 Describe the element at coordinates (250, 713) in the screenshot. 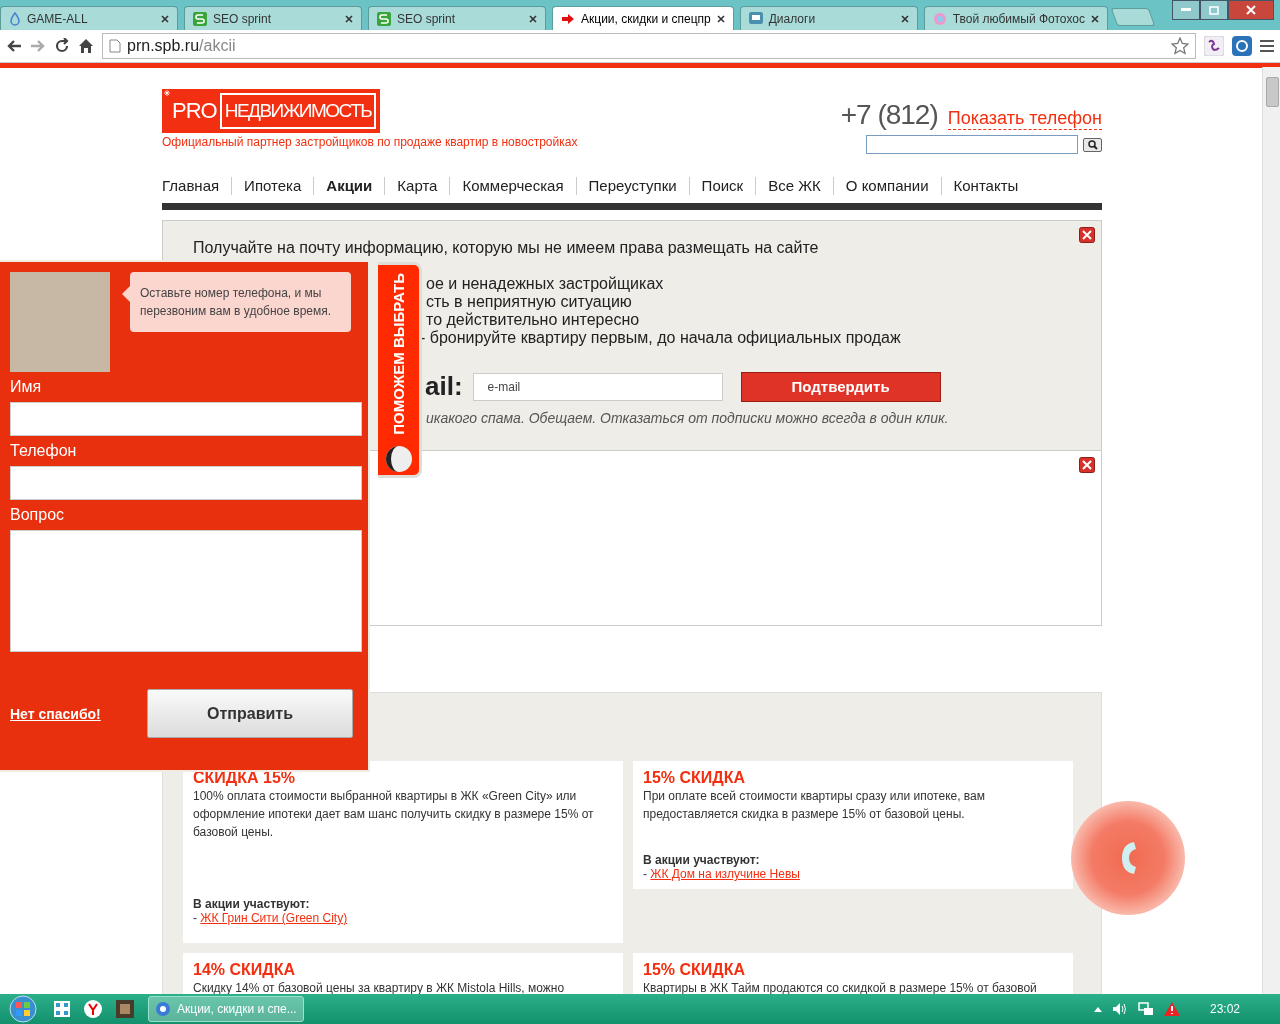

I see `send-button: Отправить` at that location.